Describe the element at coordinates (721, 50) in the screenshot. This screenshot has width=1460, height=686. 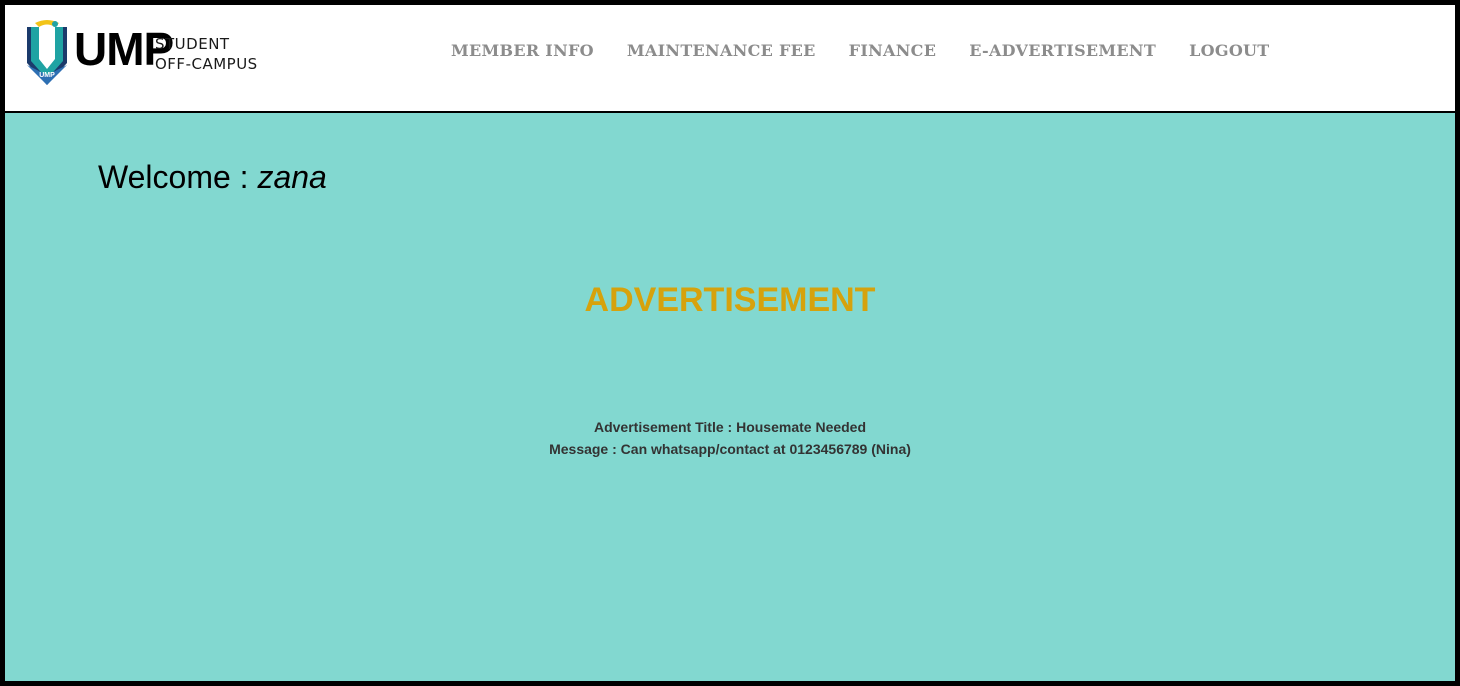
I see `nav-maintenance-fee: MAINTENANCE FEE` at that location.